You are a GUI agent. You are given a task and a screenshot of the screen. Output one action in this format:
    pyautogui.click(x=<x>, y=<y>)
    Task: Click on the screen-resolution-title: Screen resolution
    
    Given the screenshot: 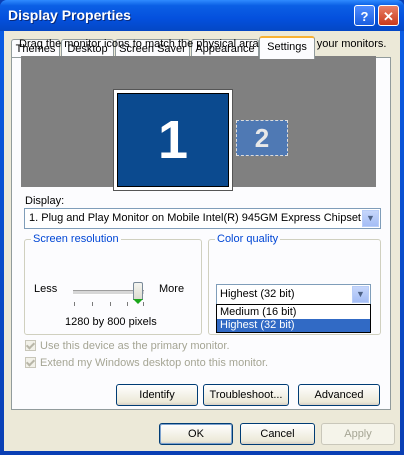 What is the action you would take?
    pyautogui.click(x=76, y=239)
    